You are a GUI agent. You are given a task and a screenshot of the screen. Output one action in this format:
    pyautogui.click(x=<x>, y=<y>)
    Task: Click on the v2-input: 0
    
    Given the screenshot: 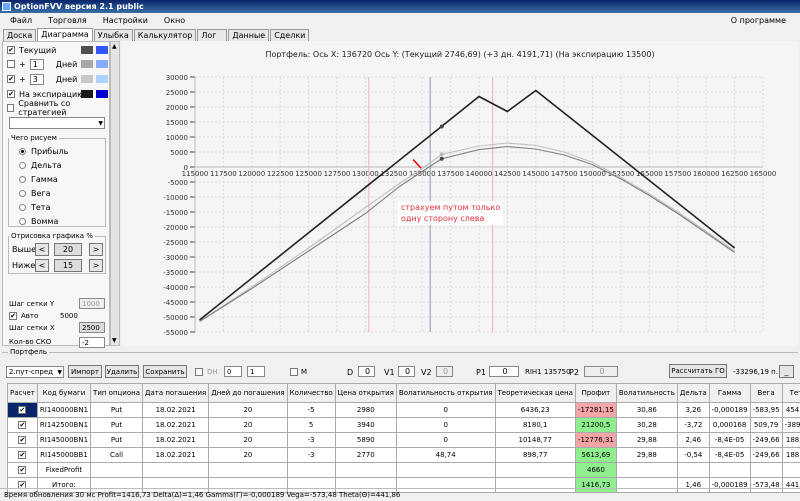 What is the action you would take?
    pyautogui.click(x=444, y=371)
    